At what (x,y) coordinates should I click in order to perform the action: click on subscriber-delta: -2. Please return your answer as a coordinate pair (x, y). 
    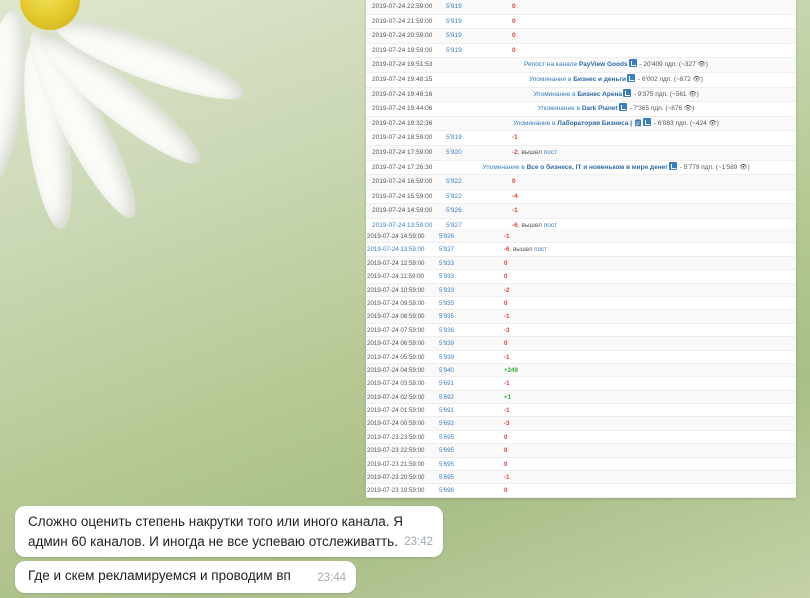
    Looking at the image, I should click on (507, 290).